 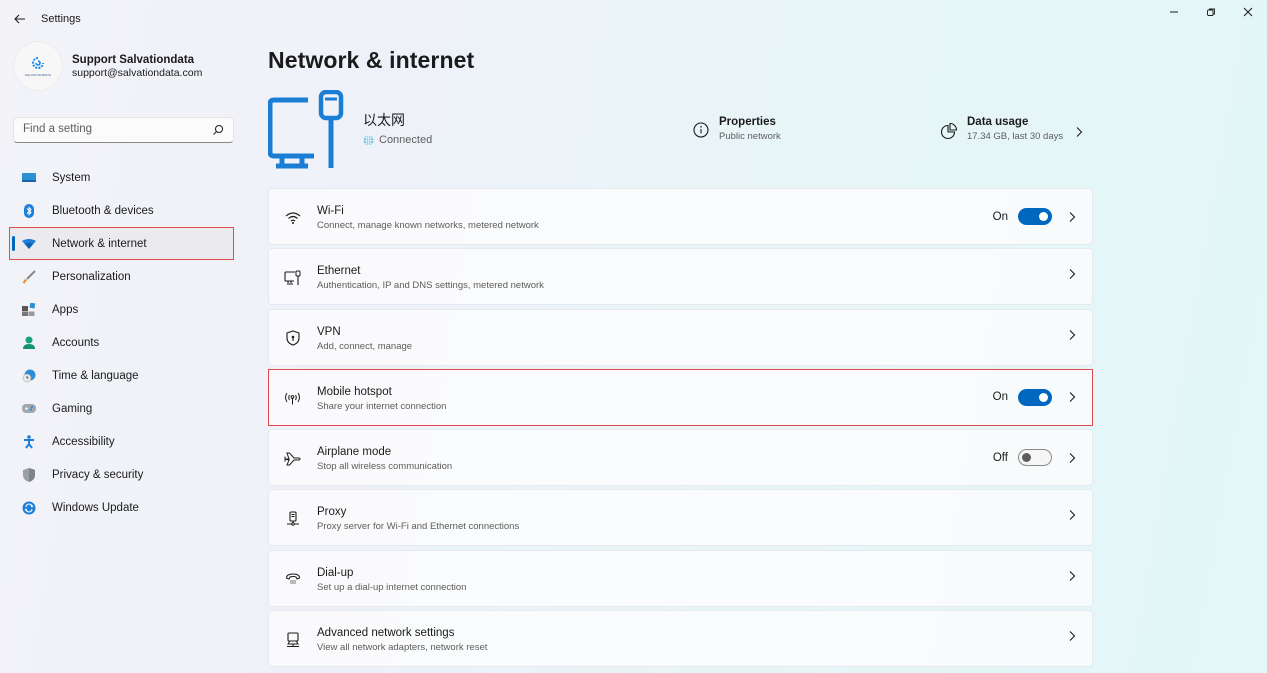 I want to click on card-title: Dial-up, so click(x=335, y=572).